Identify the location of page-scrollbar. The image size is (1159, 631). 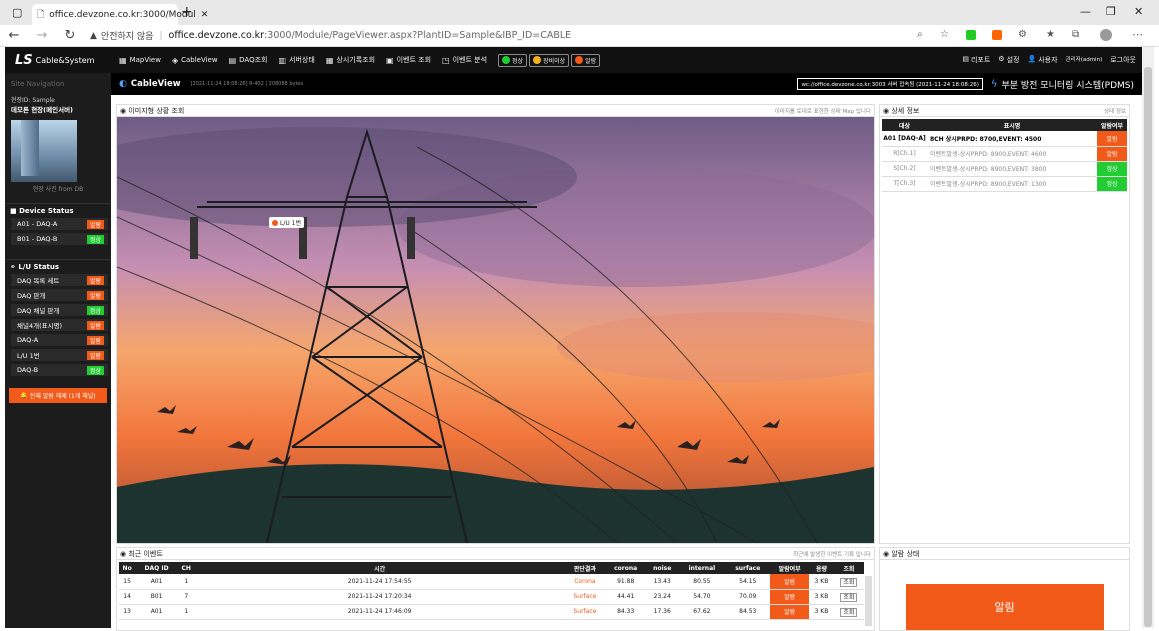
(1148, 337).